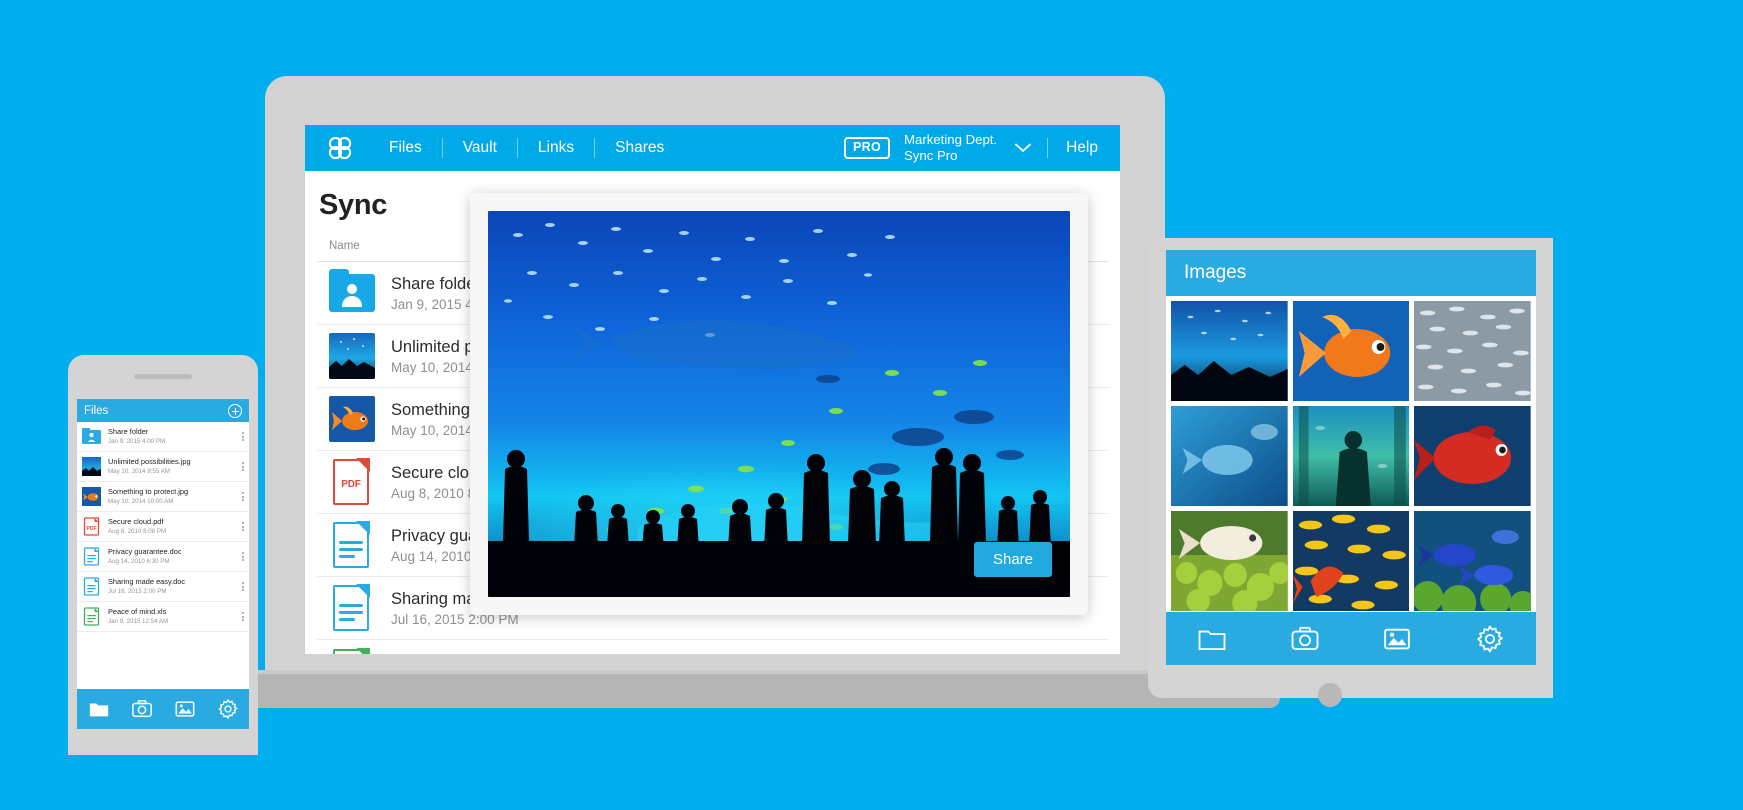 This screenshot has height=810, width=1743. I want to click on file-date: May 10, 2014 9:55 AM, so click(139, 471).